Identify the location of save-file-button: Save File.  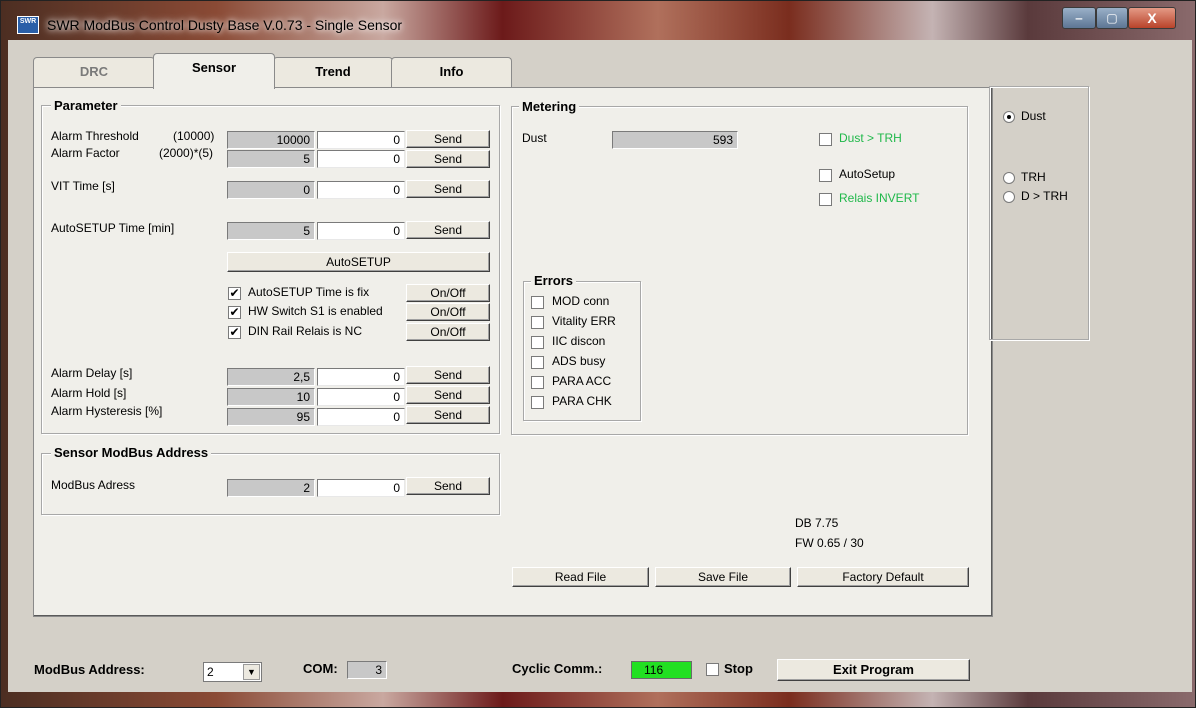
(723, 577).